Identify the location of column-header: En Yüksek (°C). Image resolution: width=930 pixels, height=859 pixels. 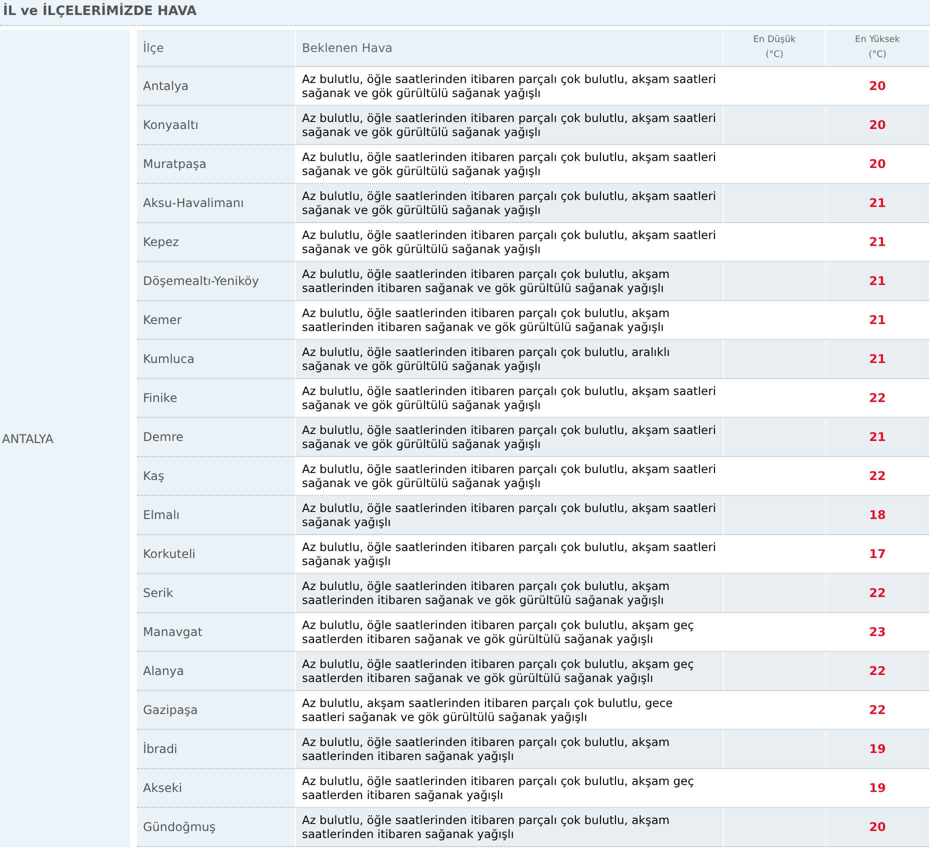
(878, 48).